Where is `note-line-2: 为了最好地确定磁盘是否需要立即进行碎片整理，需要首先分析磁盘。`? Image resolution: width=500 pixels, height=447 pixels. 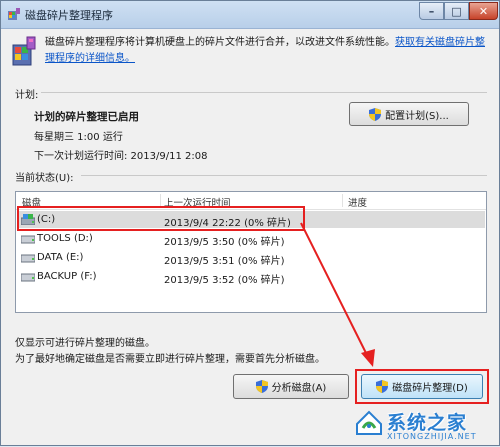
note-line-2: 为了最好地确定磁盘是否需要立即进行碎片整理，需要首先分析磁盘。 is located at coordinates (170, 359).